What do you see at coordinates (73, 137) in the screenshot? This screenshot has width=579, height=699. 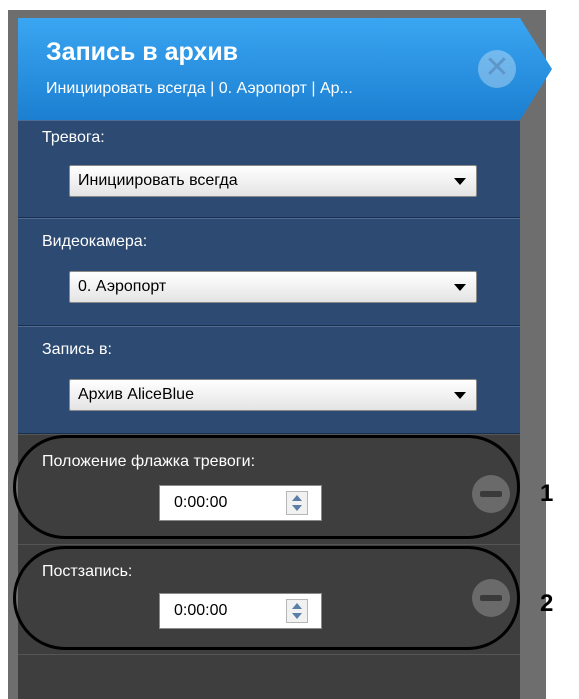 I see `alarm-label: Тревога:` at bounding box center [73, 137].